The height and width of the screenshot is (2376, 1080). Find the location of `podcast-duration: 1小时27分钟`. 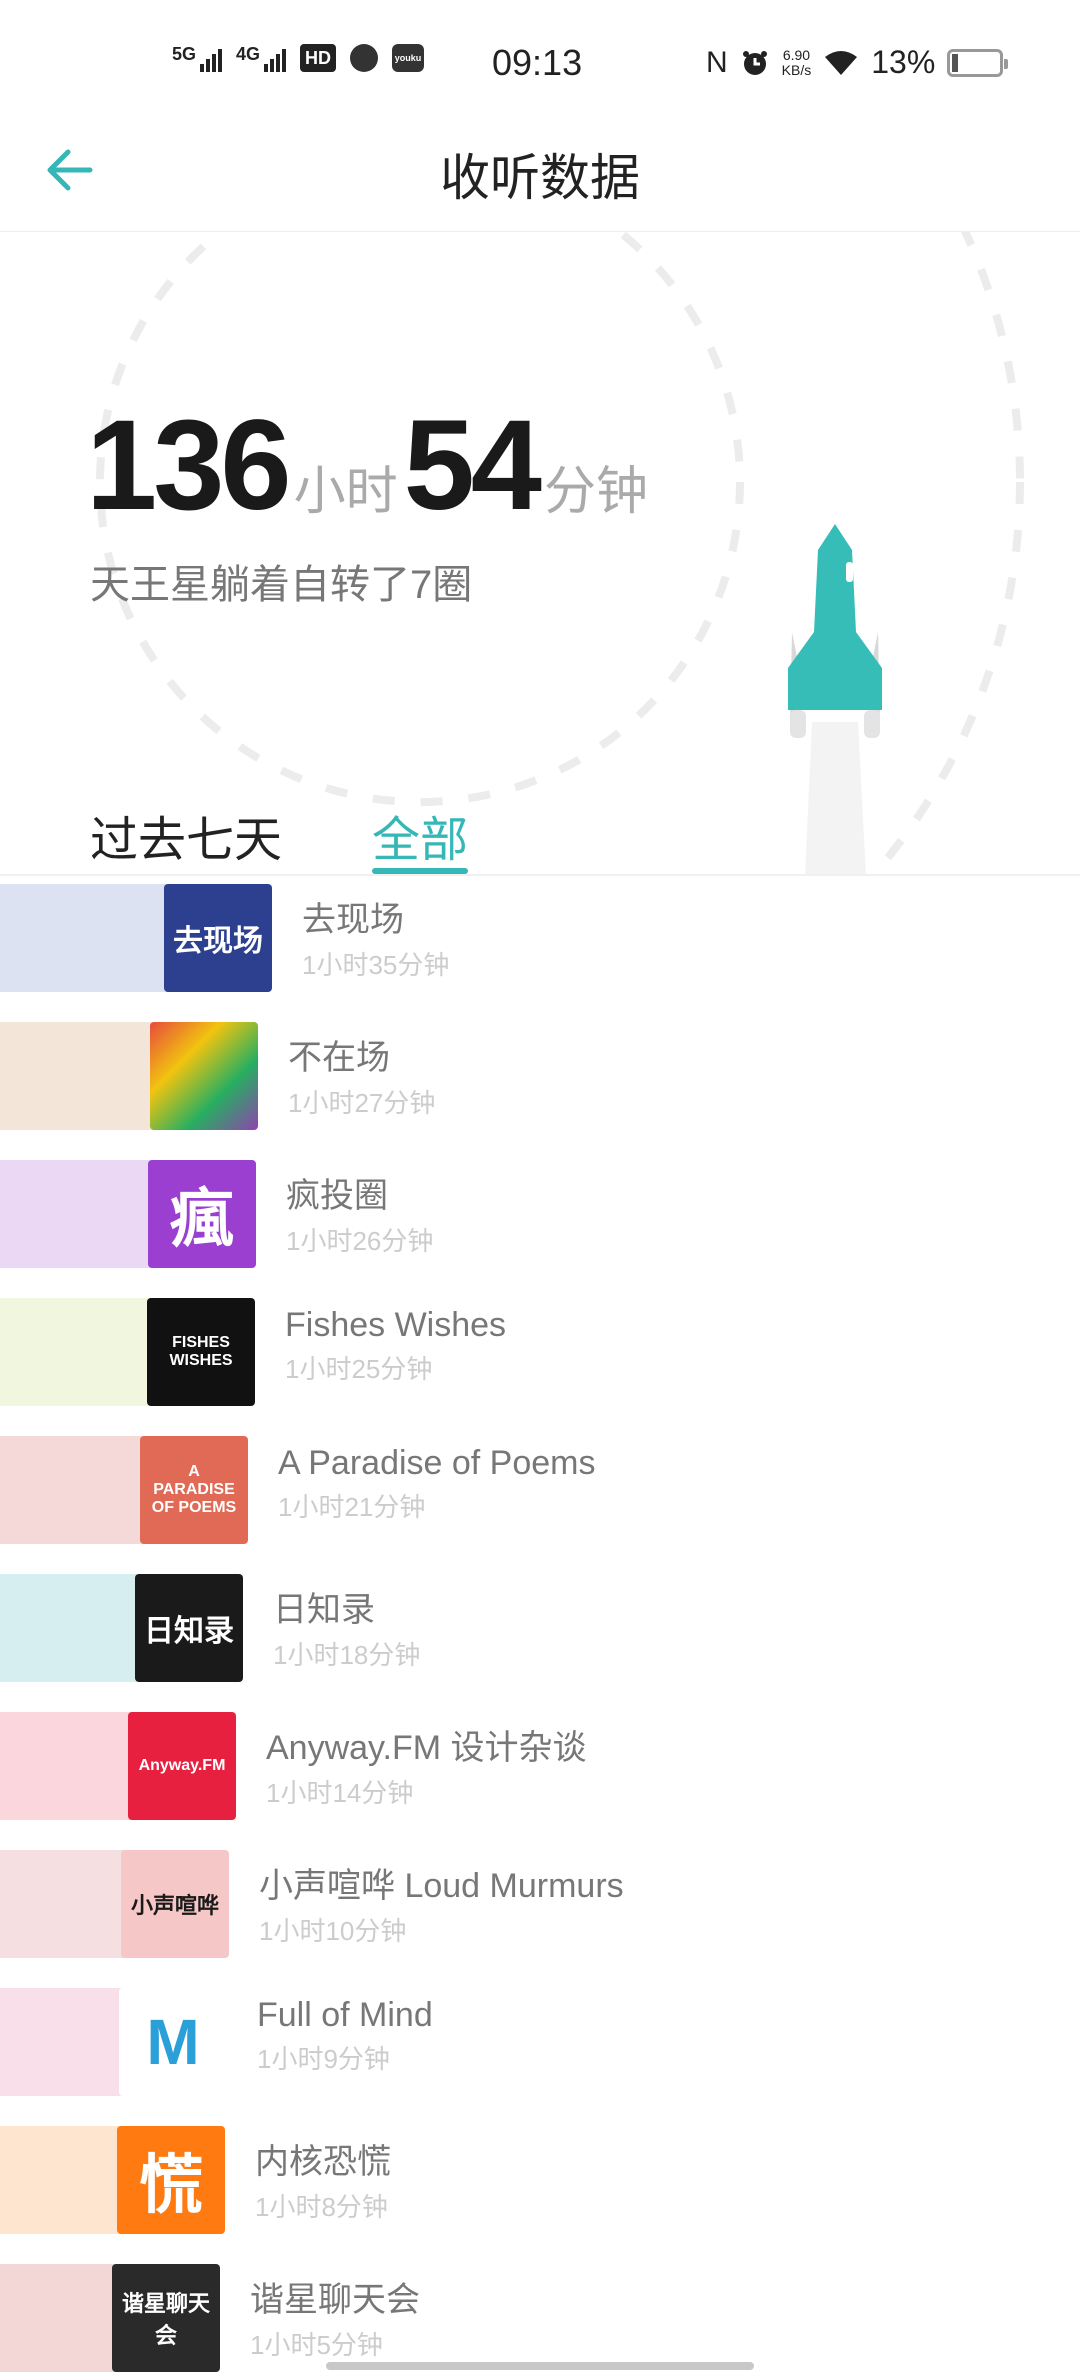

podcast-duration: 1小时27分钟 is located at coordinates (362, 1103).